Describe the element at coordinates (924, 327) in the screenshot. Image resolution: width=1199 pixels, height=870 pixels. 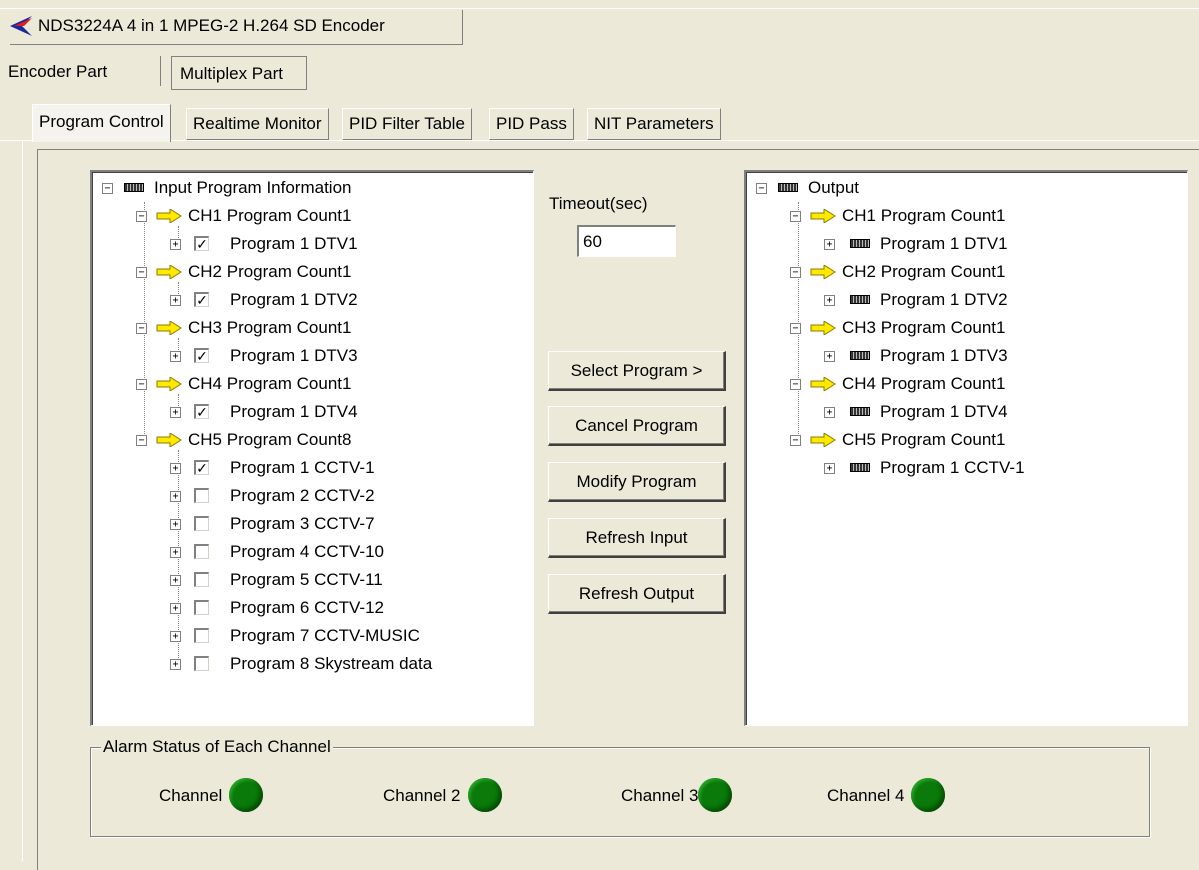
I see `channel-label: CH3 Program Count1` at that location.